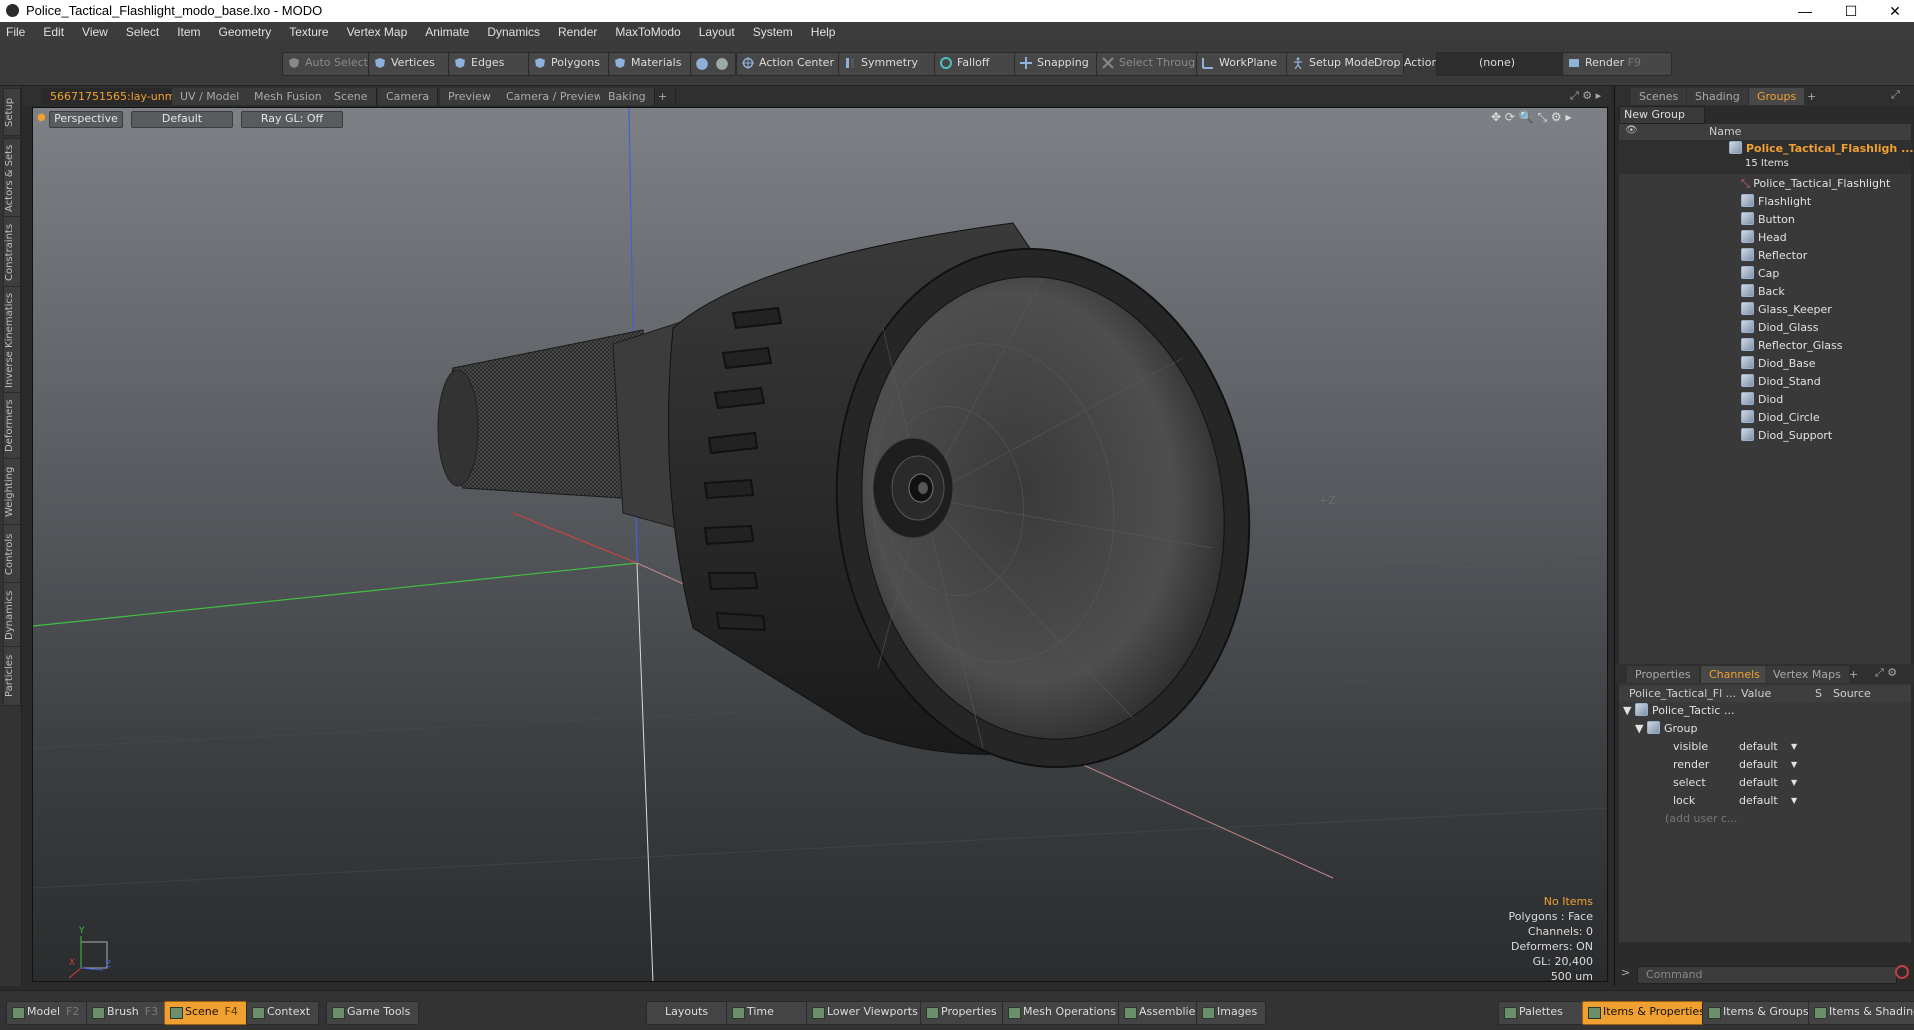  I want to click on brush-layout-button: Brush F3, so click(127, 1013).